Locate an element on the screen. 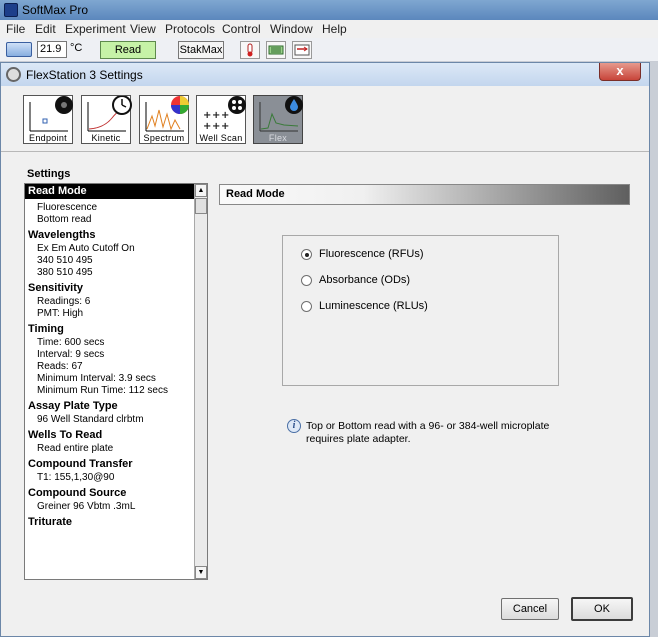  well-scan-icon: + + + + + + is located at coordinates (224, 114).